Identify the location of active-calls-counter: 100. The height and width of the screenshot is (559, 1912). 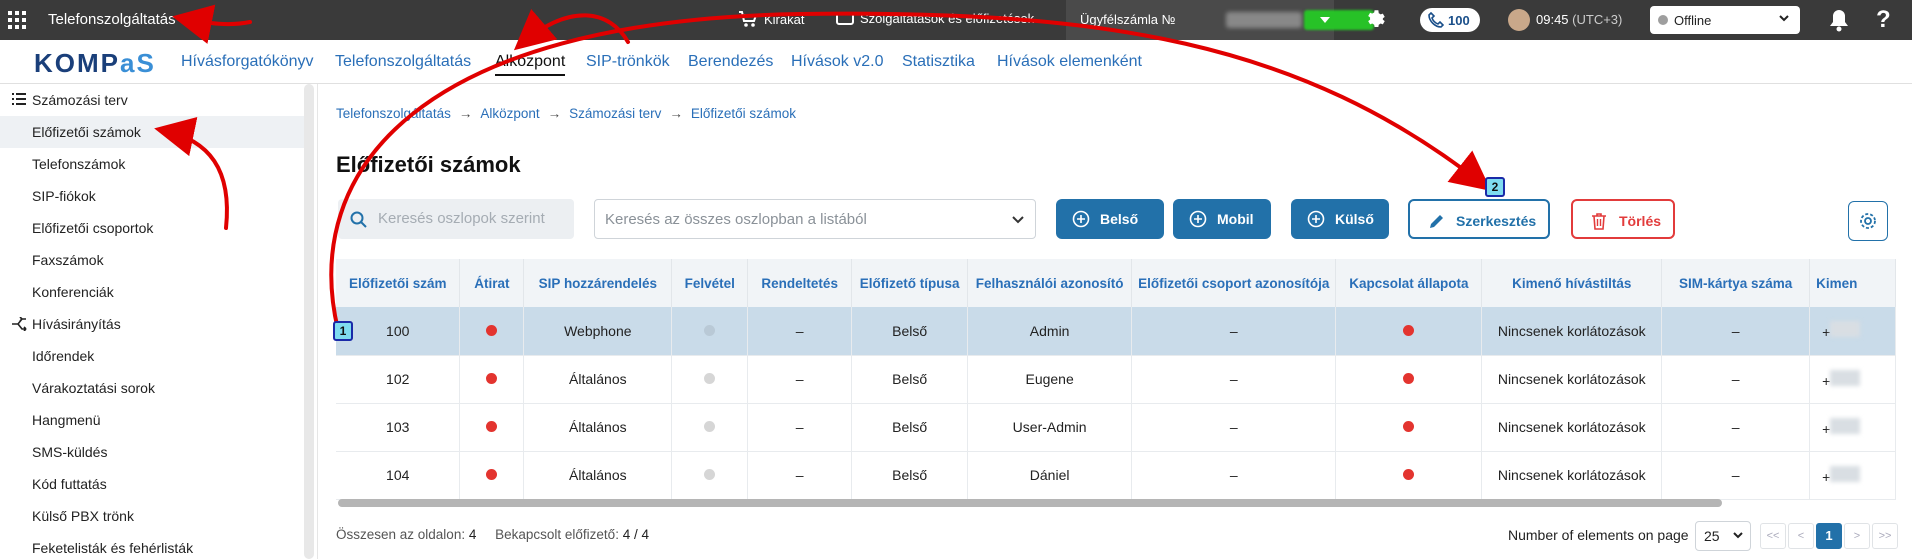
(1450, 20).